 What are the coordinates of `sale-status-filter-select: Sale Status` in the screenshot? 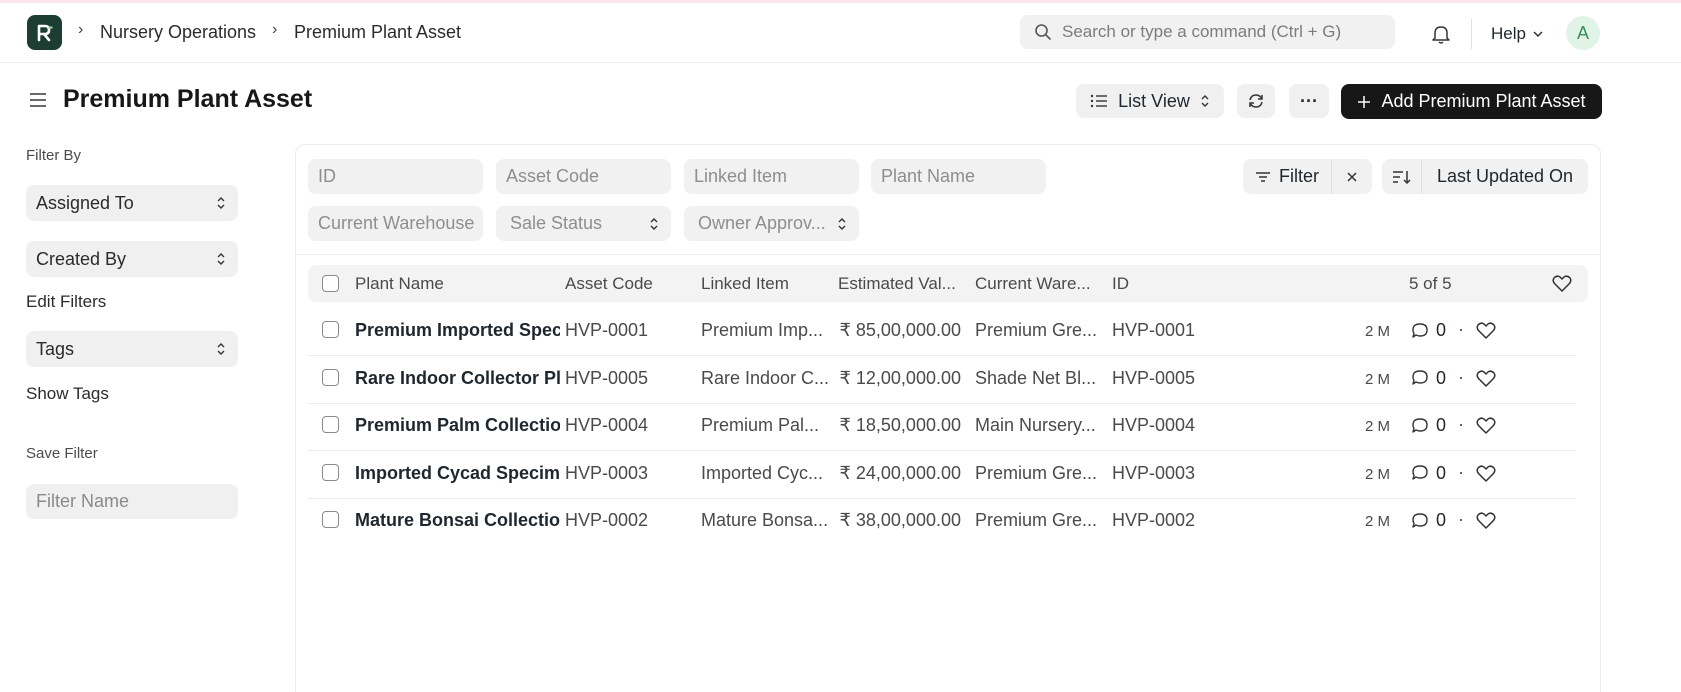 It's located at (583, 223).